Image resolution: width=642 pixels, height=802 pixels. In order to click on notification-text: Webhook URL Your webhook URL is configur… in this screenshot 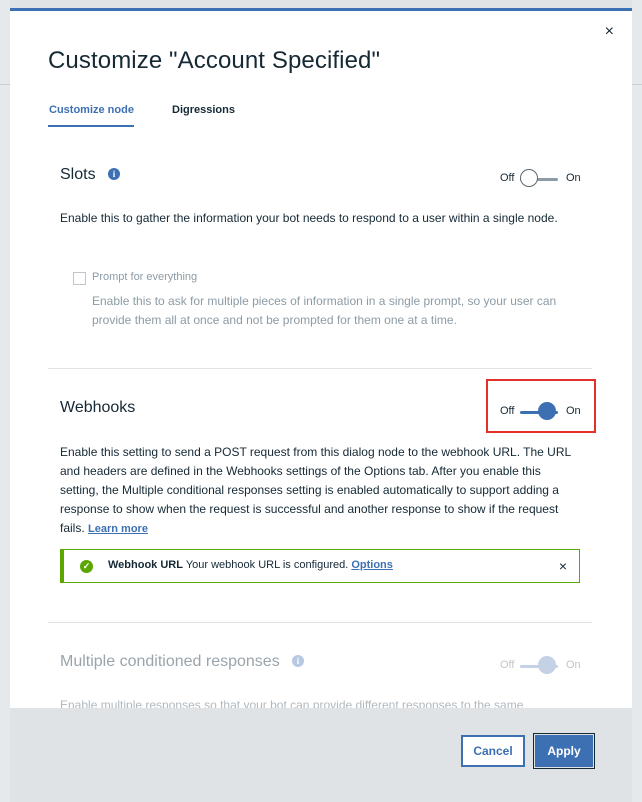, I will do `click(250, 565)`.